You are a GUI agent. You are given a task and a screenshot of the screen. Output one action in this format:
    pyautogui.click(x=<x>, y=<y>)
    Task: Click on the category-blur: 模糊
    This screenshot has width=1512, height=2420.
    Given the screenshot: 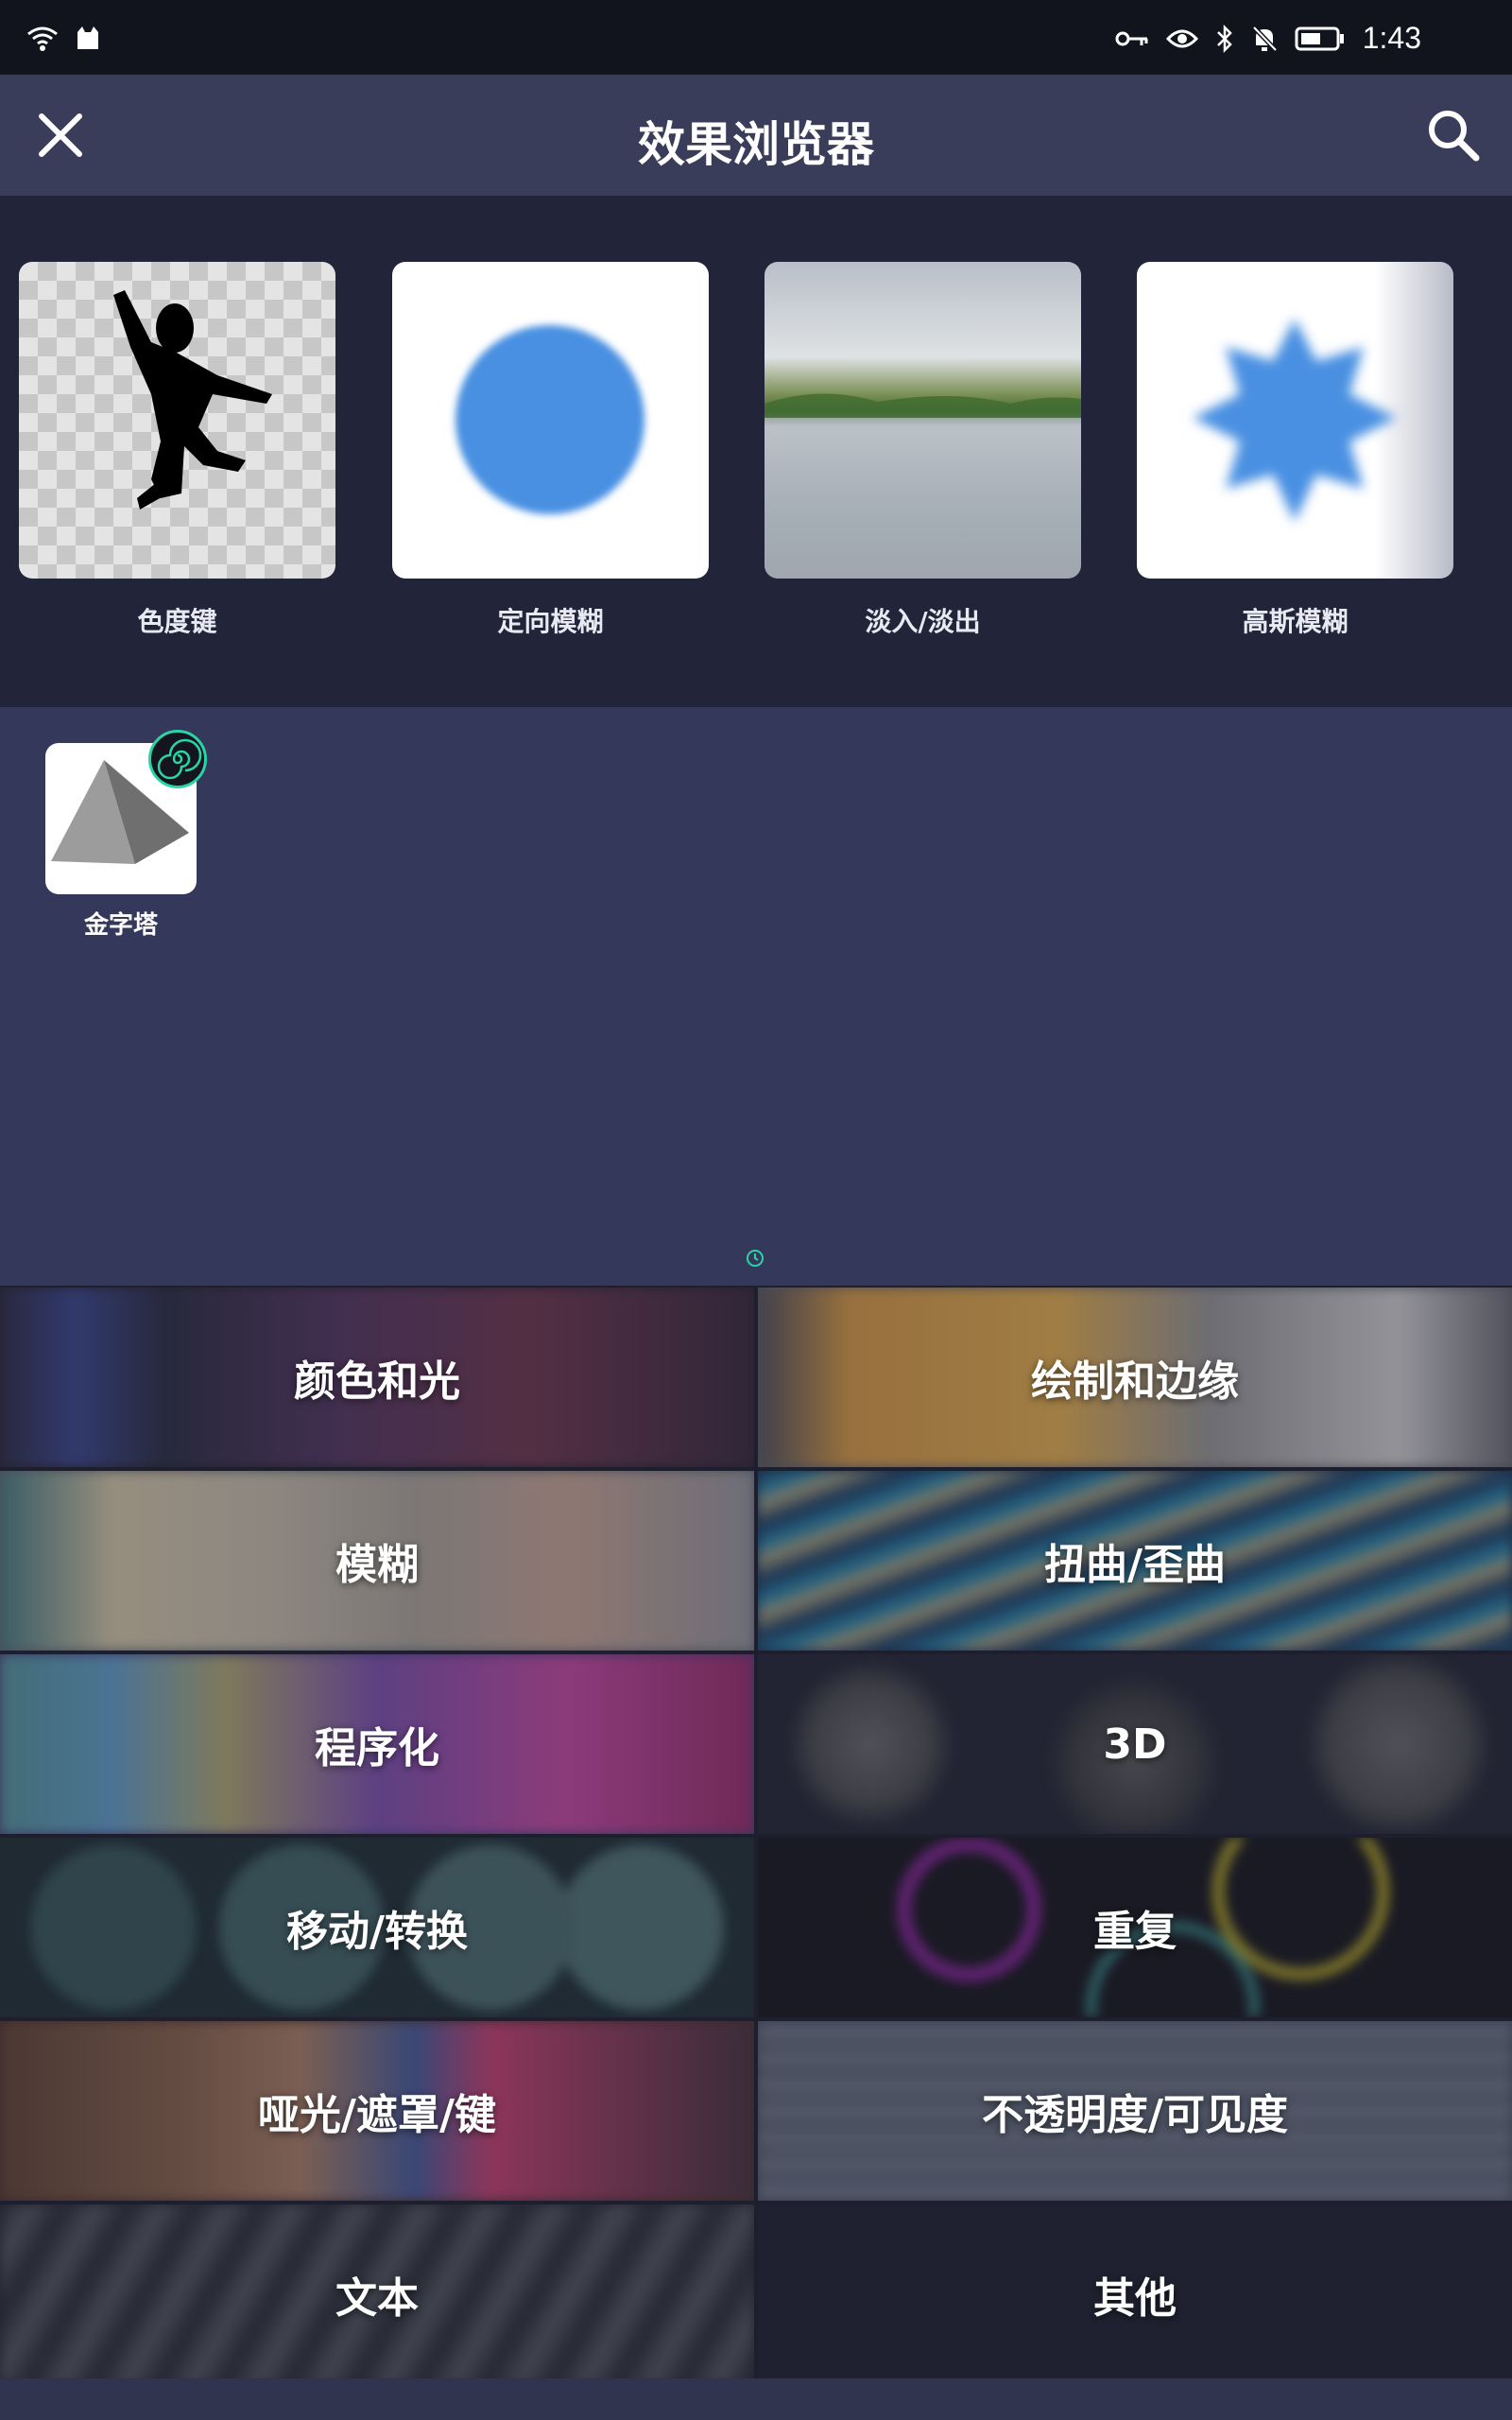 What is the action you would take?
    pyautogui.click(x=377, y=1561)
    